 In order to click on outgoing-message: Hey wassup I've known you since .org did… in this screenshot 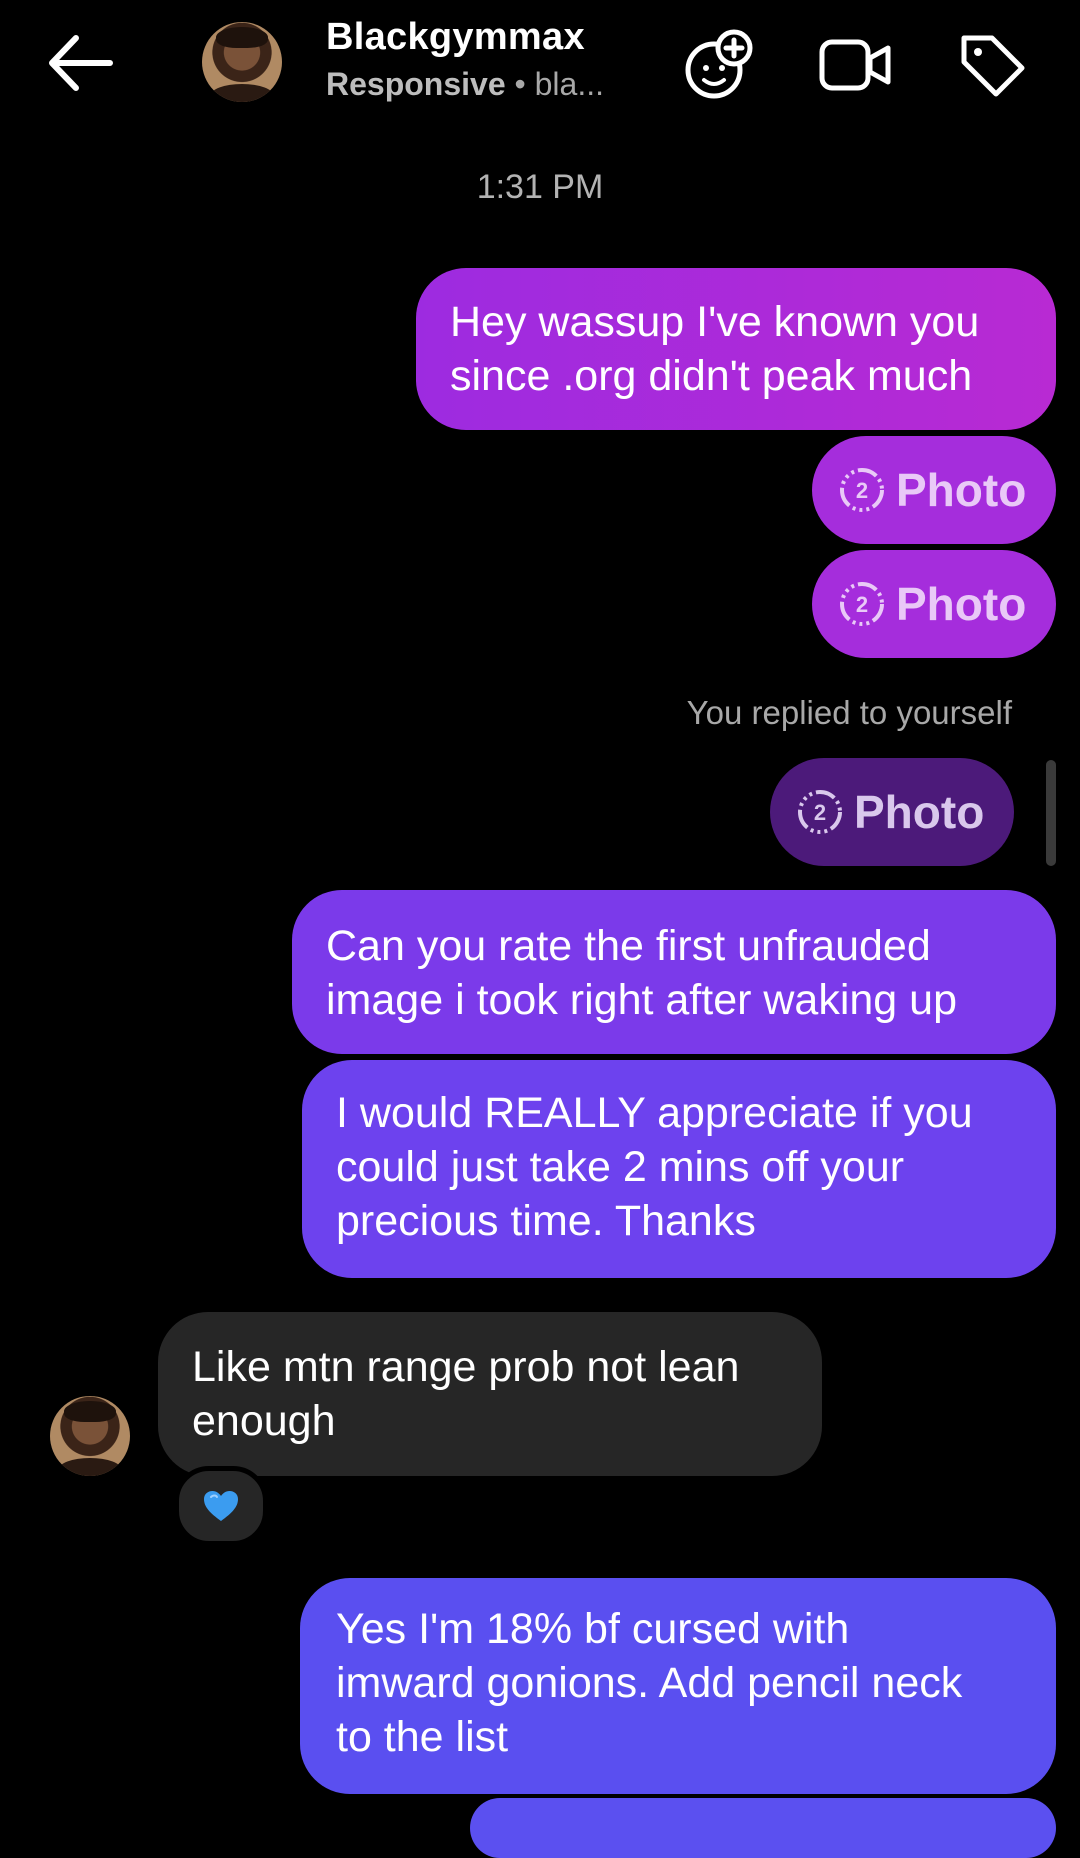, I will do `click(736, 349)`.